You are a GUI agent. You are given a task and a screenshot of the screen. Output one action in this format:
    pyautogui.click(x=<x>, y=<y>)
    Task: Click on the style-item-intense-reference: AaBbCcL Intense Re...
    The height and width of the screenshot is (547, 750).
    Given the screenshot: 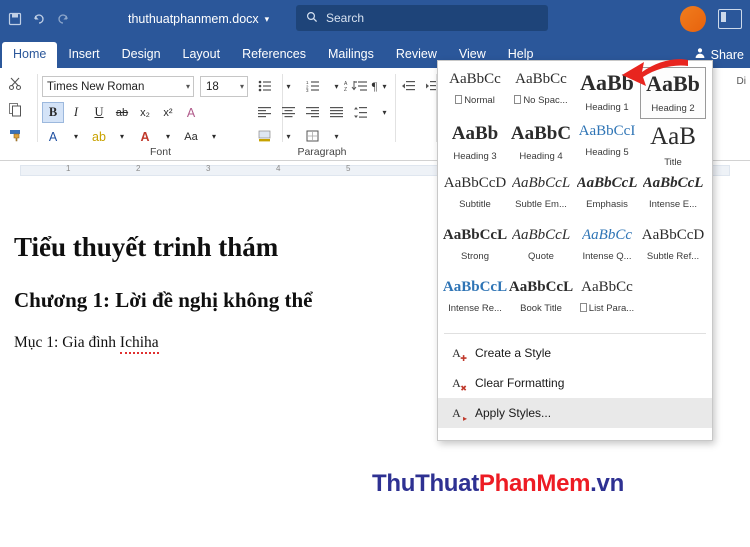 What is the action you would take?
    pyautogui.click(x=475, y=301)
    